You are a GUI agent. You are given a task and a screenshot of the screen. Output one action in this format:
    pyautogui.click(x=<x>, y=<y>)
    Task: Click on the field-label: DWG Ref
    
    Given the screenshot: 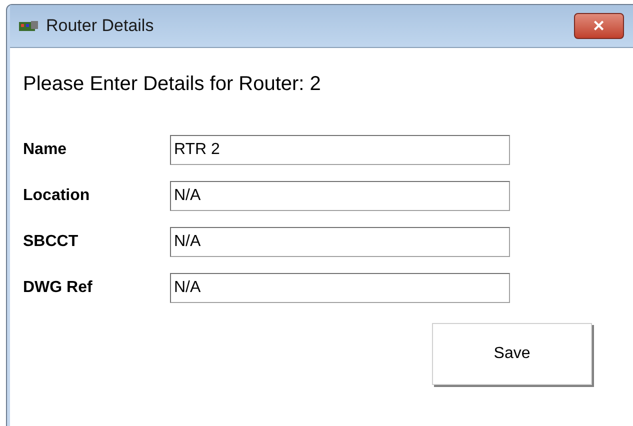 What is the action you would take?
    pyautogui.click(x=58, y=288)
    